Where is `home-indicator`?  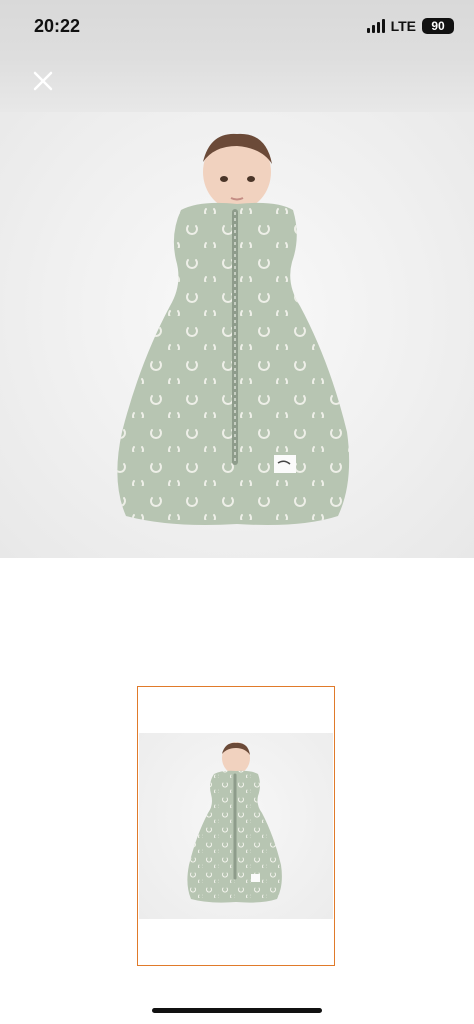 home-indicator is located at coordinates (237, 1010).